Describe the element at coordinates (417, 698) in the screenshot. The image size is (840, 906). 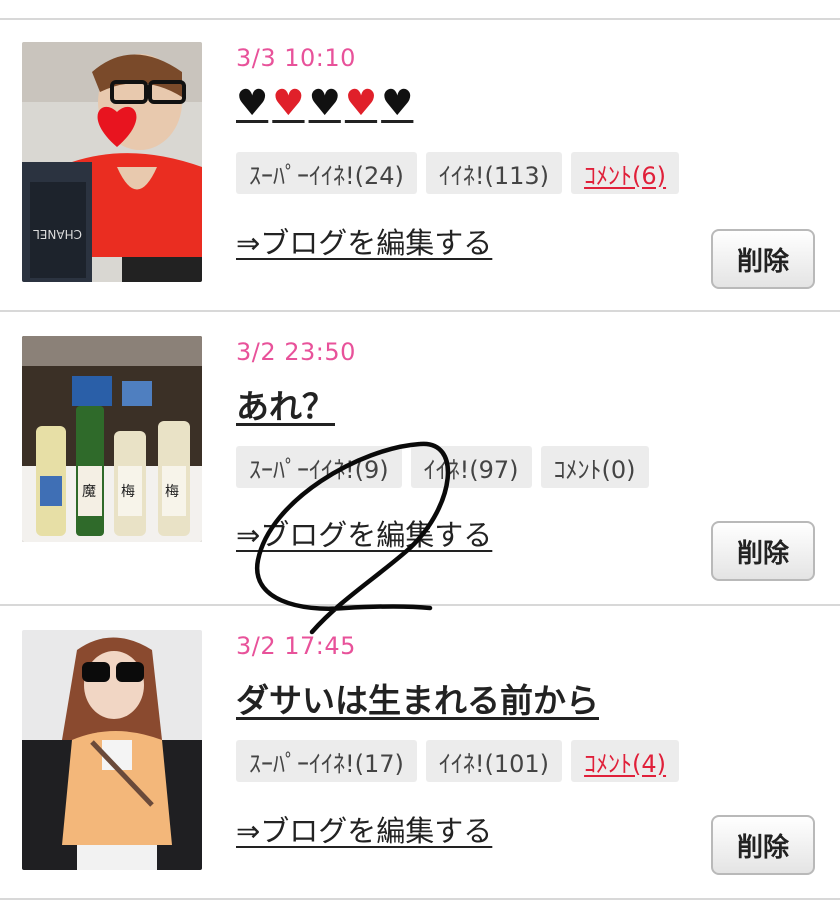
I see `post-title-link: ダサいは生まれる前から` at that location.